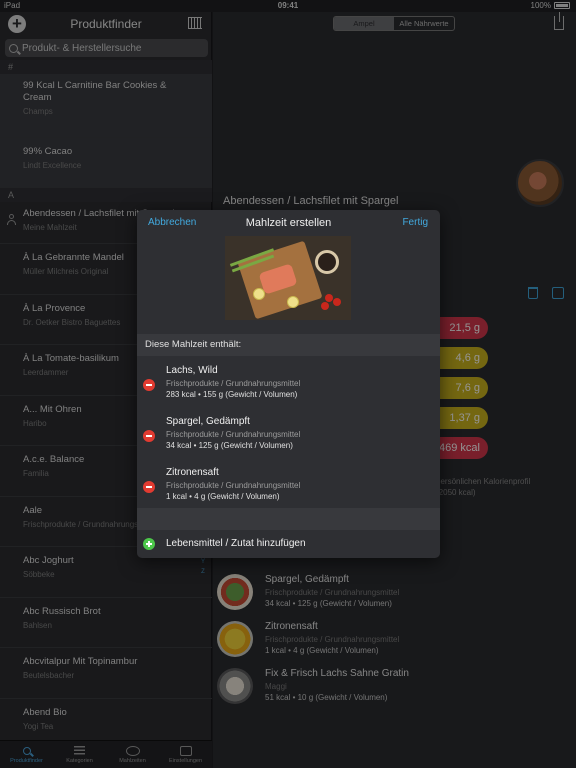  What do you see at coordinates (288, 345) in the screenshot?
I see `contains-section-header: Diese Mahlzeit enthält:` at bounding box center [288, 345].